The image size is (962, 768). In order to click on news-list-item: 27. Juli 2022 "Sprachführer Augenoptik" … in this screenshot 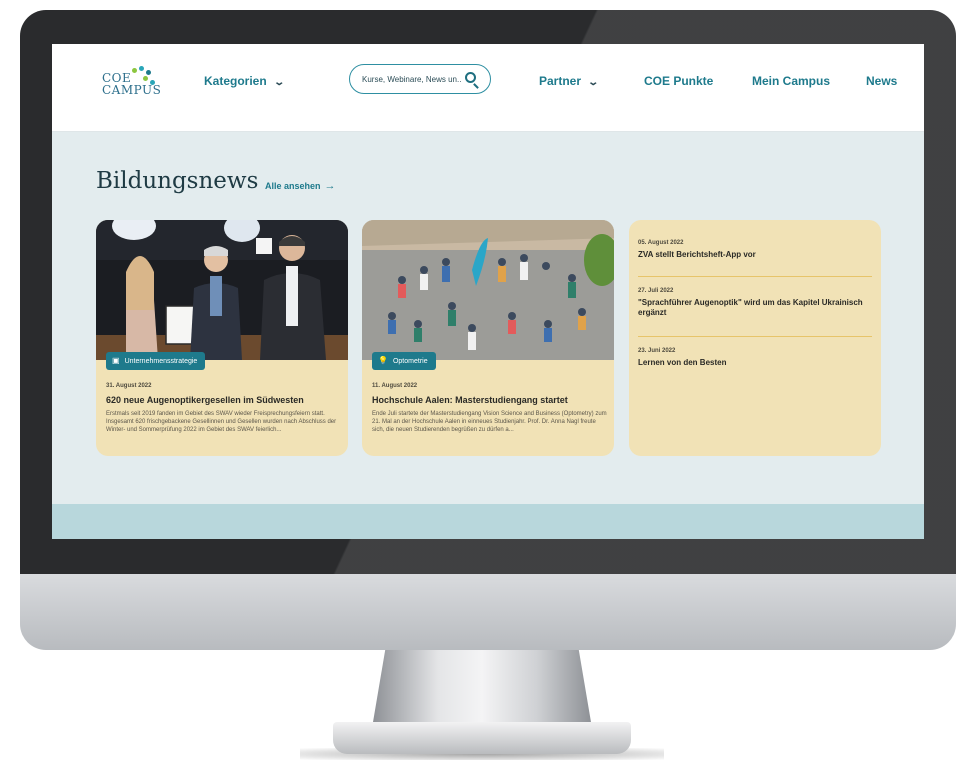, I will do `click(755, 303)`.